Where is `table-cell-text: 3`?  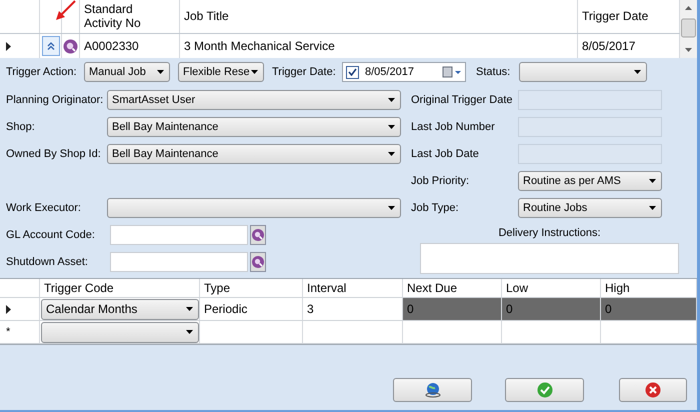
table-cell-text: 3 is located at coordinates (310, 309).